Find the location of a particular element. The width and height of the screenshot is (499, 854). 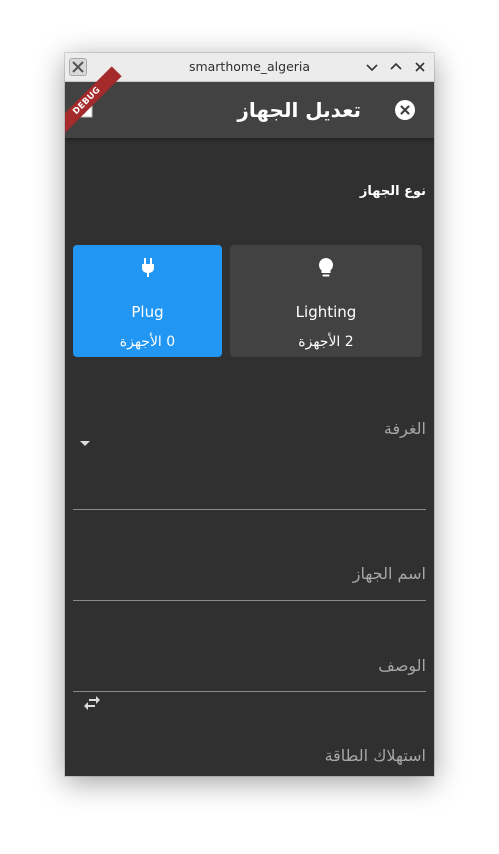

app-bar: DEBUG تعديل الجهاز is located at coordinates (249, 102).